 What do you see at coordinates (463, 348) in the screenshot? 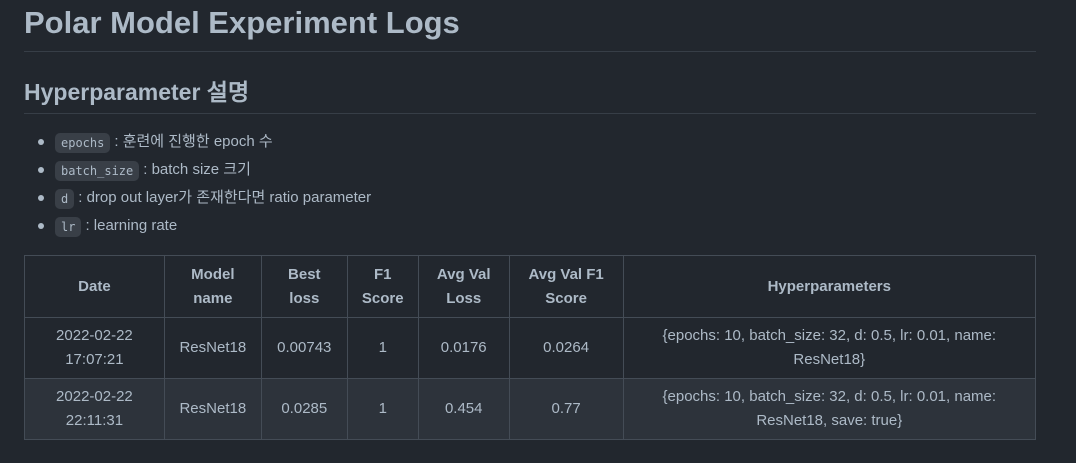
I see `cell-avg-val-loss: 0.0176` at bounding box center [463, 348].